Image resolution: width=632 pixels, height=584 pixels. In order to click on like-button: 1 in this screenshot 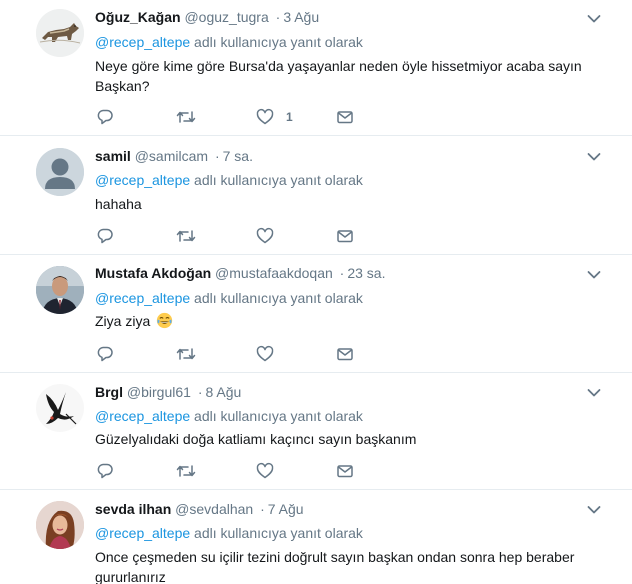, I will do `click(274, 117)`.